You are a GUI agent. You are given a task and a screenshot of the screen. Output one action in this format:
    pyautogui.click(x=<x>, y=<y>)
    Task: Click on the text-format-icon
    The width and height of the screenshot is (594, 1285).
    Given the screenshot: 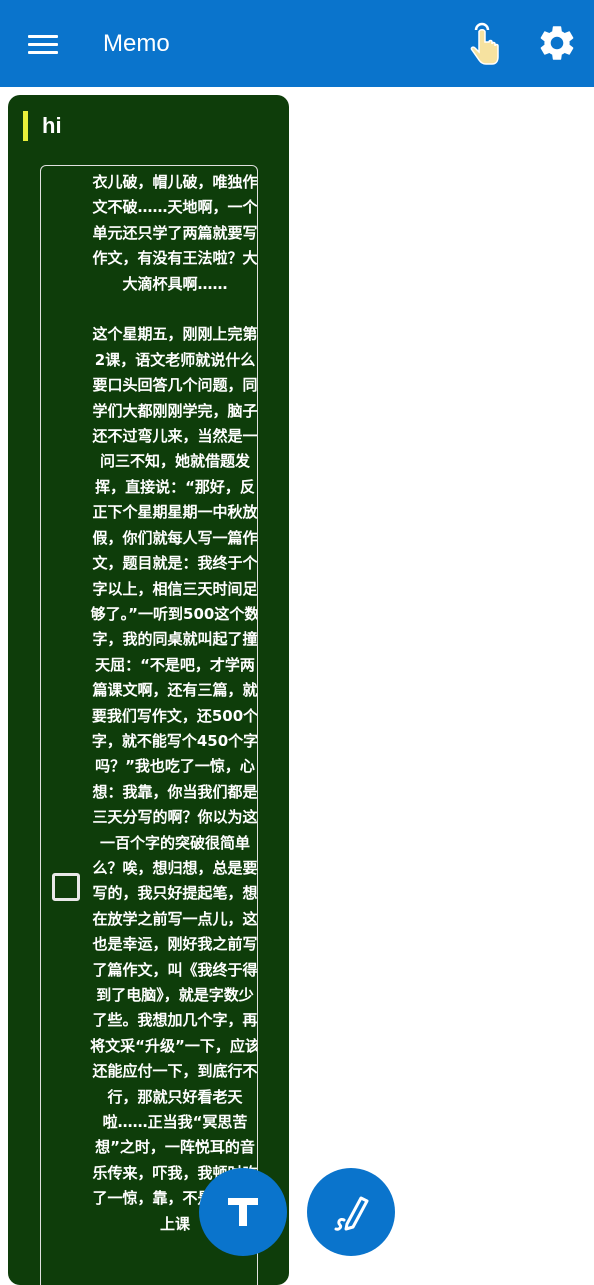 What is the action you would take?
    pyautogui.click(x=243, y=1212)
    